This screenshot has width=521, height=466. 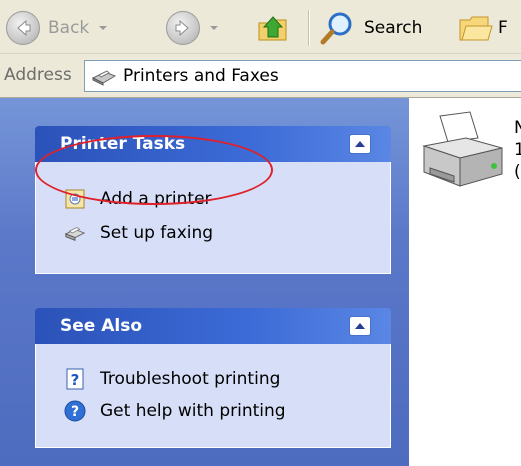 I want to click on see-also-collapse-icon, so click(x=360, y=326).